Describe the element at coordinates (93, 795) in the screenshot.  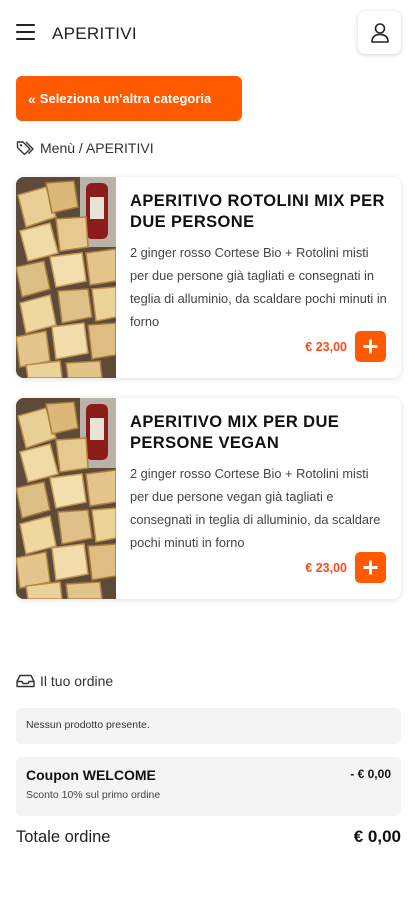
I see `coupon-description: Sconto 10% sul primo ordine` at that location.